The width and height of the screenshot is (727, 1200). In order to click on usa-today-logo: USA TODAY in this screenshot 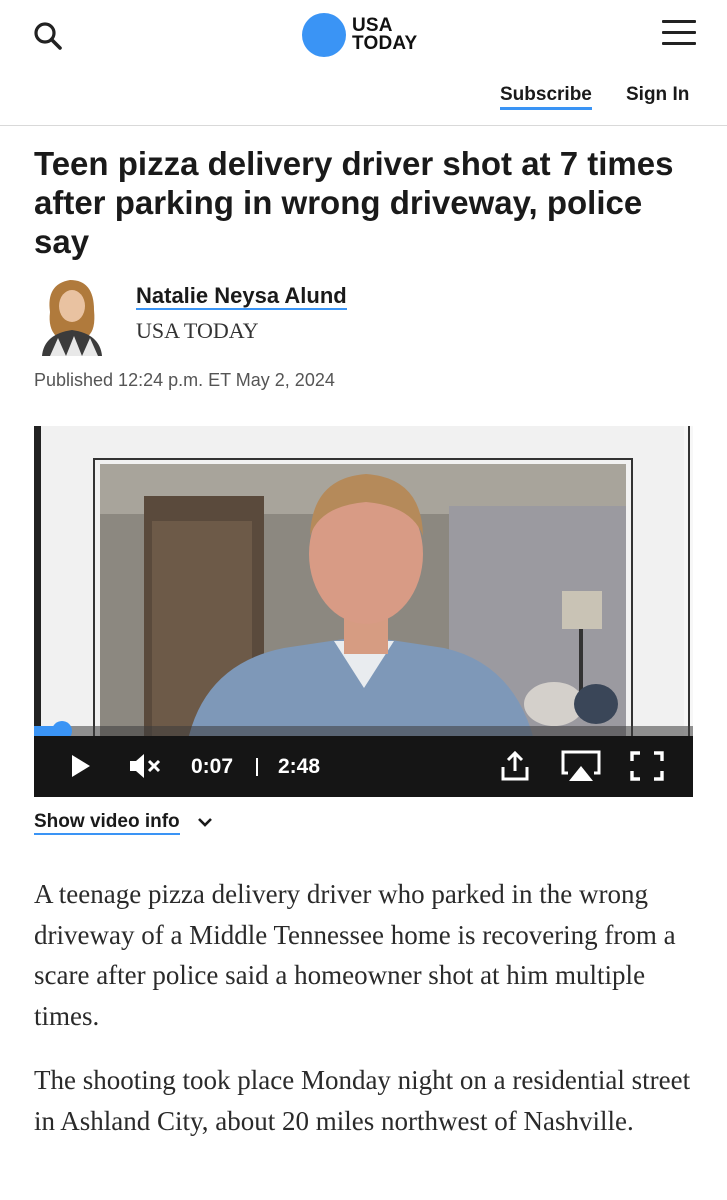, I will do `click(359, 35)`.